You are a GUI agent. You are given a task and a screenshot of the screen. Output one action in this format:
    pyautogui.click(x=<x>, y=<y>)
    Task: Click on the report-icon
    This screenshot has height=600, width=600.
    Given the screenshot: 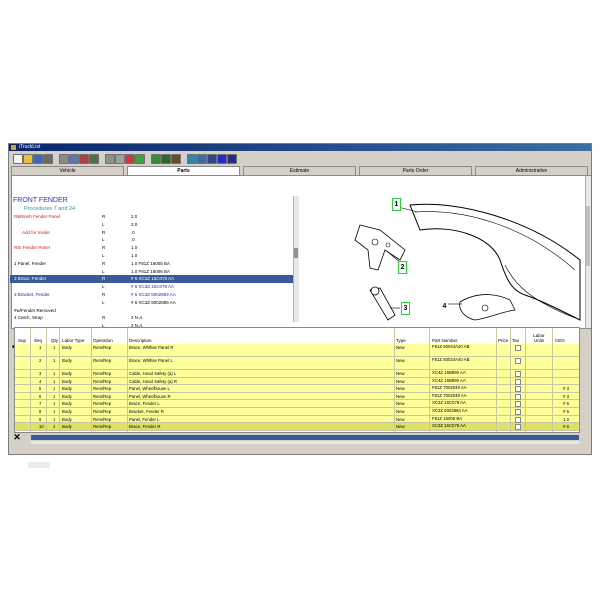 What is the action you would take?
    pyautogui.click(x=212, y=159)
    